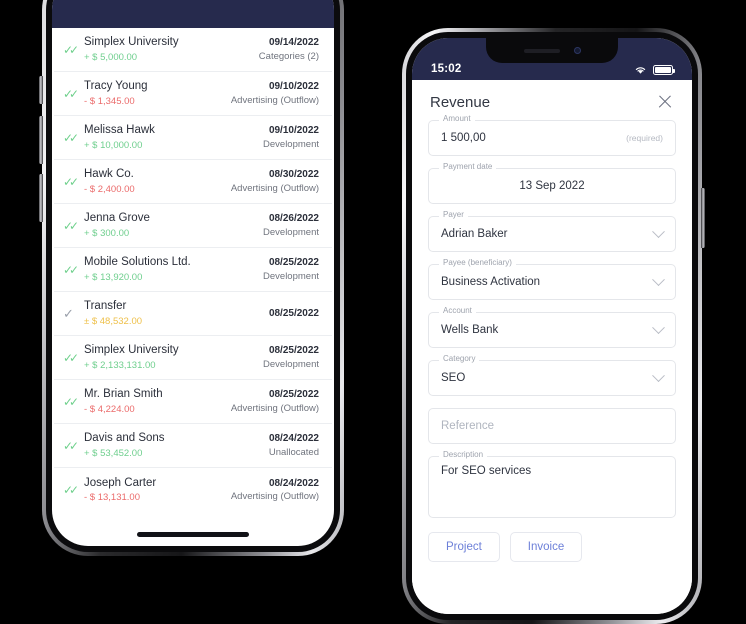 The height and width of the screenshot is (624, 746). I want to click on transaction-meta: 08/24/2022 Advertising (Outflow), so click(275, 490).